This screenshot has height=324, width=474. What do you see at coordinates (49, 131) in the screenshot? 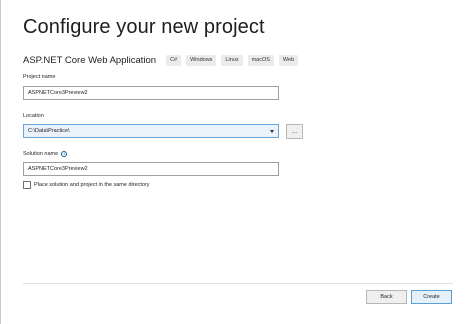
I see `location-value: C:\Data\Practice\` at bounding box center [49, 131].